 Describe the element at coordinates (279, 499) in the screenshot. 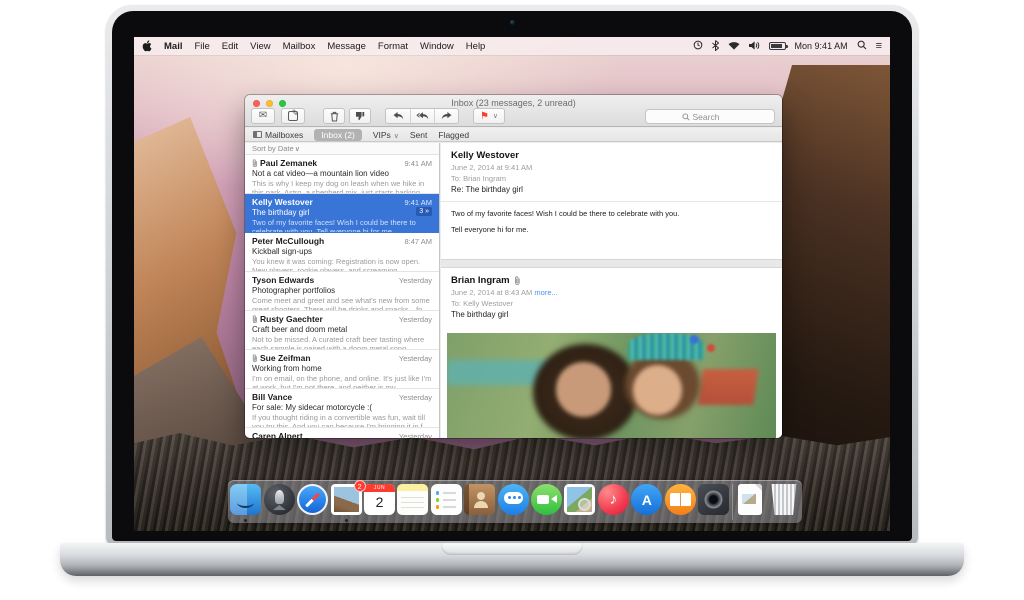

I see `dock-launchpad-icon` at that location.